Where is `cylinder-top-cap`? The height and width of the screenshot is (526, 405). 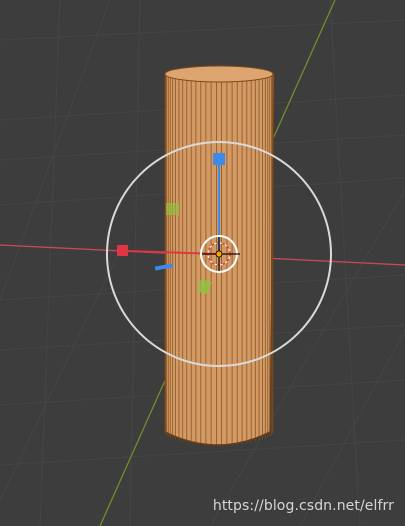 cylinder-top-cap is located at coordinates (219, 74).